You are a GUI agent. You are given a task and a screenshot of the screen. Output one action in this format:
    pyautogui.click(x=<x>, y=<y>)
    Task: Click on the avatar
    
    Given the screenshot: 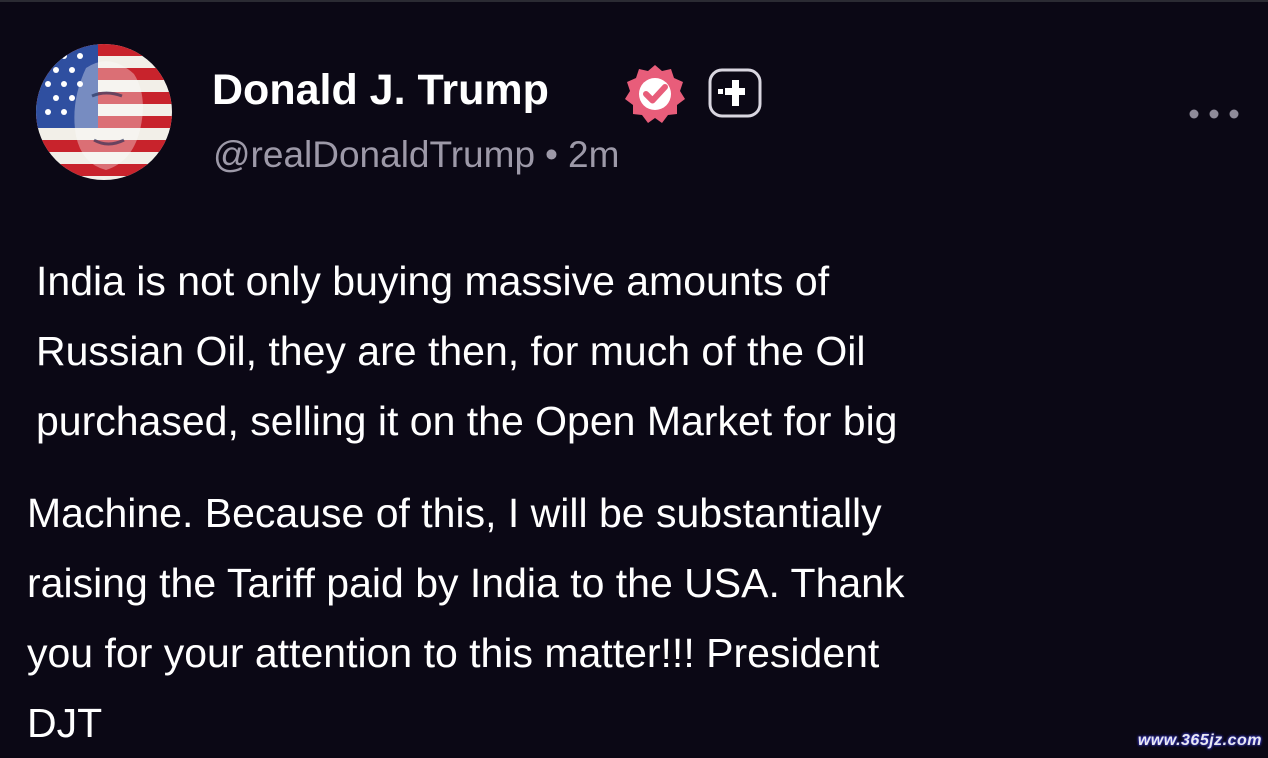 What is the action you would take?
    pyautogui.click(x=104, y=112)
    